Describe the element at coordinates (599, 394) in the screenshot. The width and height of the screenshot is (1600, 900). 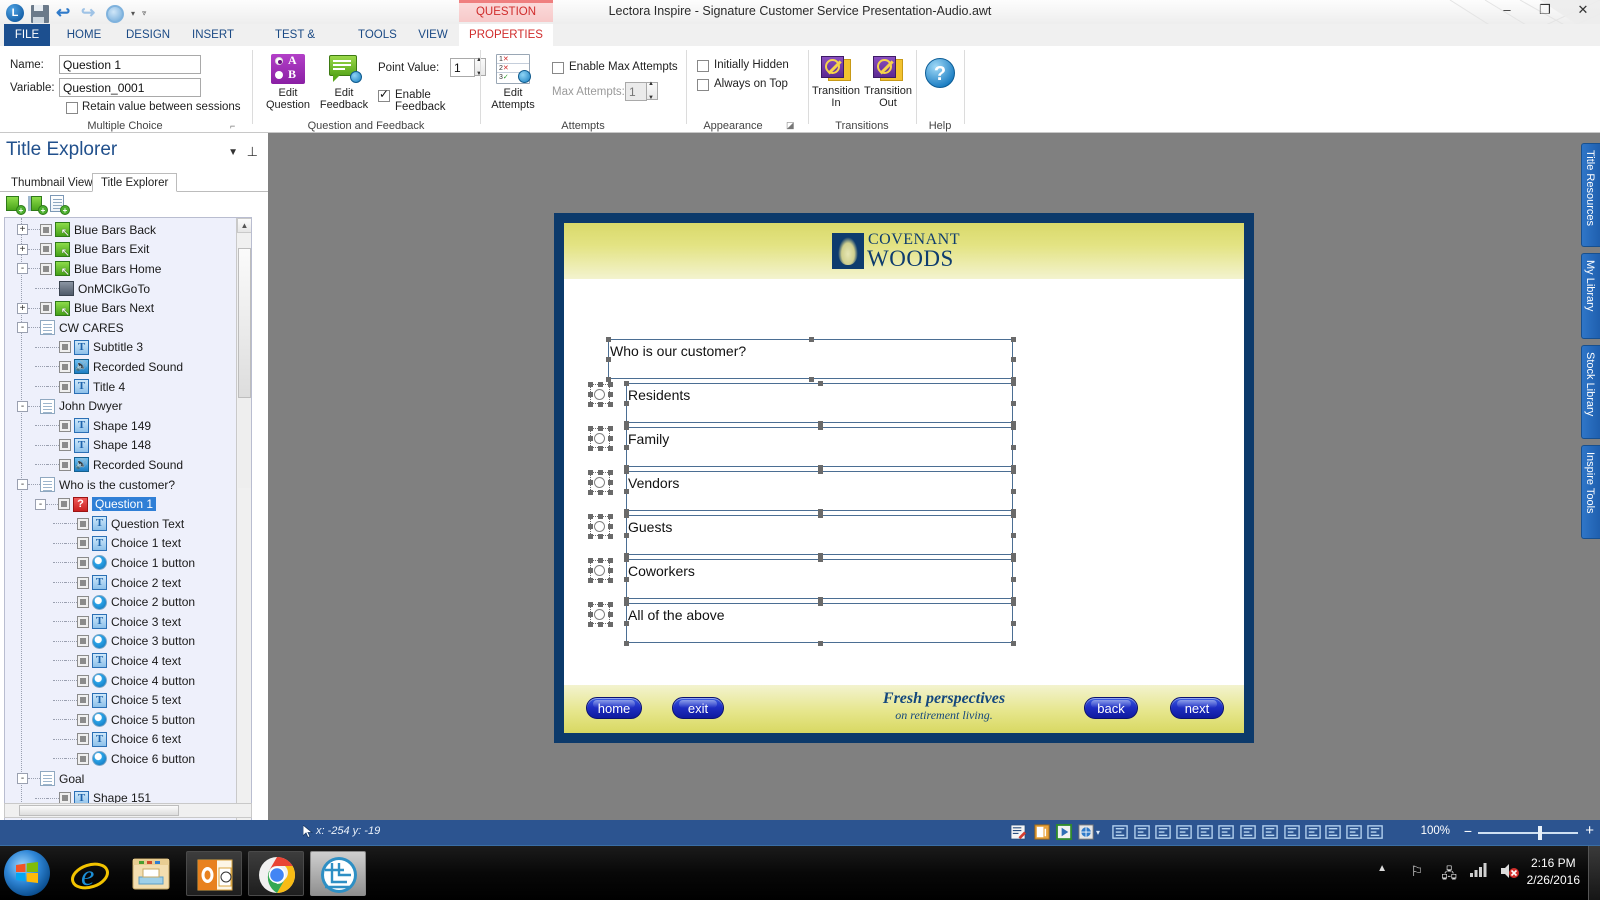
I see `choice-1-radio-icon` at that location.